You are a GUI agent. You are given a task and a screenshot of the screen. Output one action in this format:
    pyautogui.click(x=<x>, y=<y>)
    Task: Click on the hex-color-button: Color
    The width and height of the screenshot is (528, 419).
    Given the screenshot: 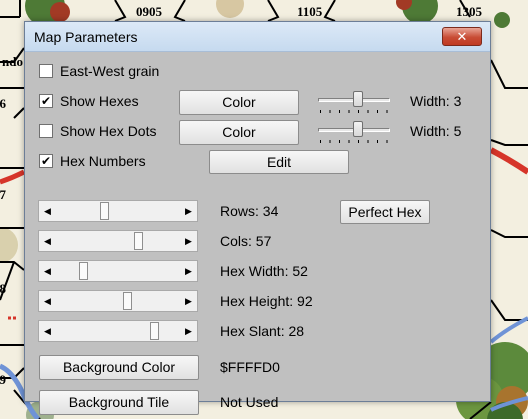 What is the action you would take?
    pyautogui.click(x=239, y=102)
    